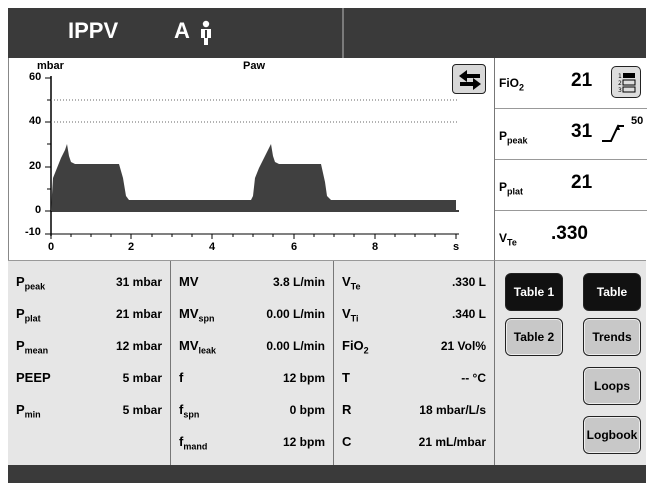  What do you see at coordinates (35, 77) in the screenshot?
I see `y-tick-label: 60` at bounding box center [35, 77].